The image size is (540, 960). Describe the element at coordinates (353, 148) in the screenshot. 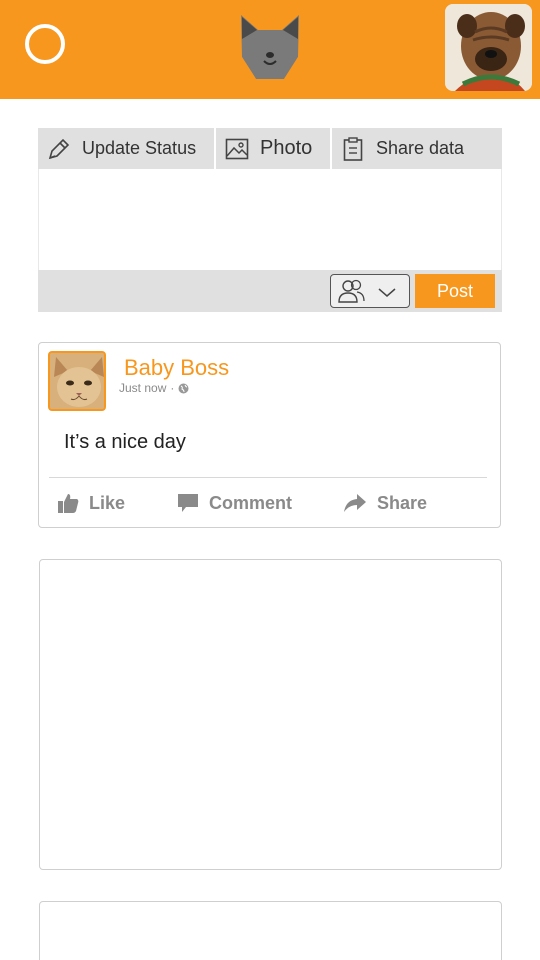

I see `clipboard-icon` at that location.